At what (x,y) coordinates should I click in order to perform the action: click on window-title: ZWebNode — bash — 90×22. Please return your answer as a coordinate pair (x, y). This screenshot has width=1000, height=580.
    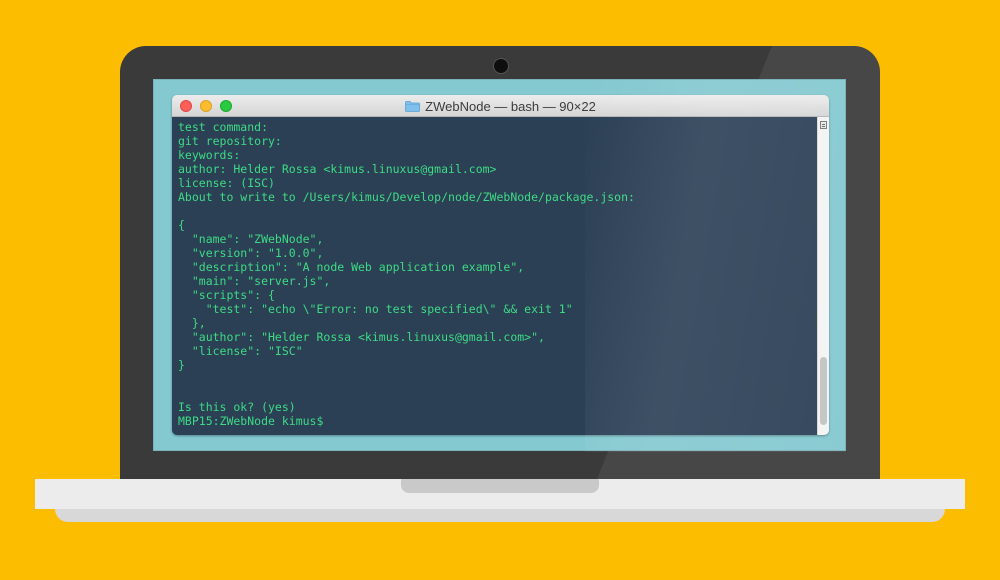
    Looking at the image, I should click on (510, 106).